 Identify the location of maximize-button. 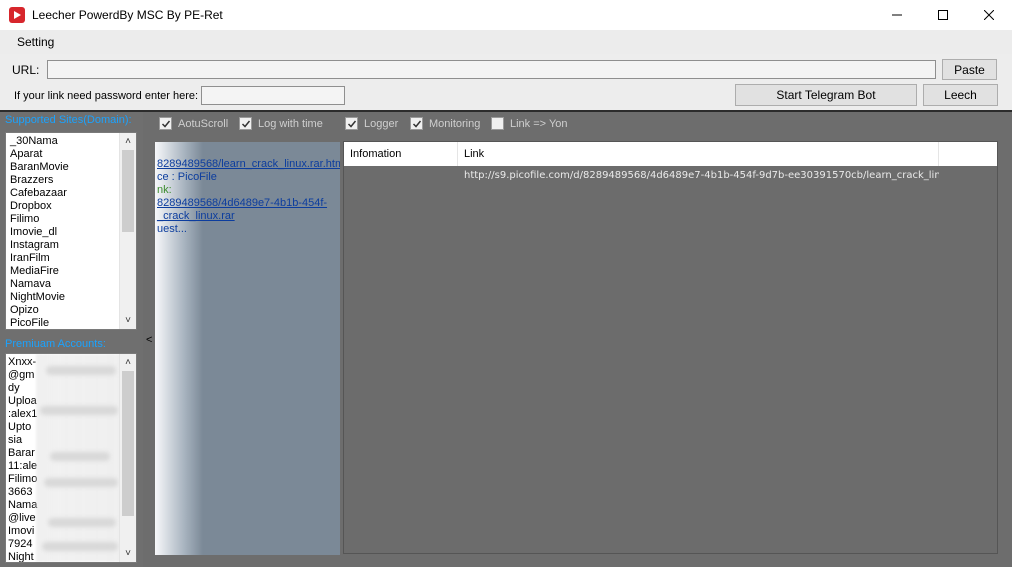
(943, 15).